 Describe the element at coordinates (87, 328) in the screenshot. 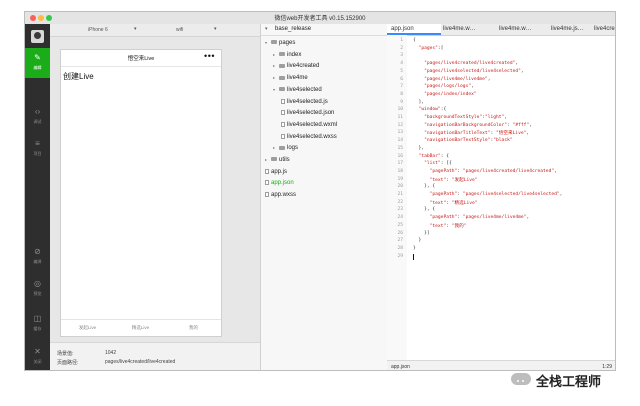

I see `tab-created: 发起Live` at that location.